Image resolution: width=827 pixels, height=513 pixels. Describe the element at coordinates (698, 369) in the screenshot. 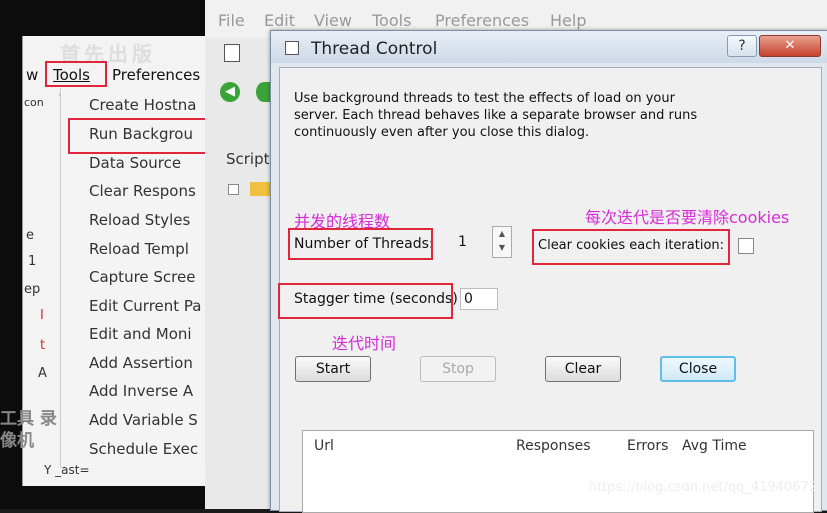

I see `close-button: Close` at that location.